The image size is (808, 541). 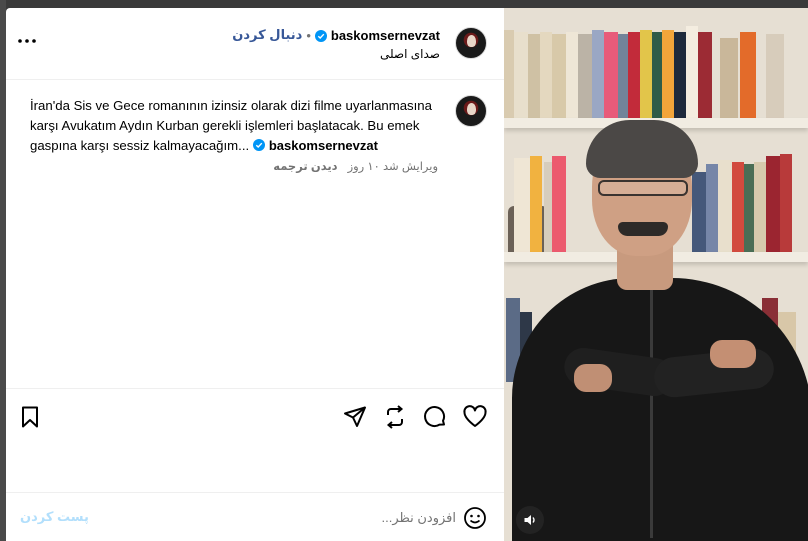 I want to click on person-hair, so click(x=642, y=149).